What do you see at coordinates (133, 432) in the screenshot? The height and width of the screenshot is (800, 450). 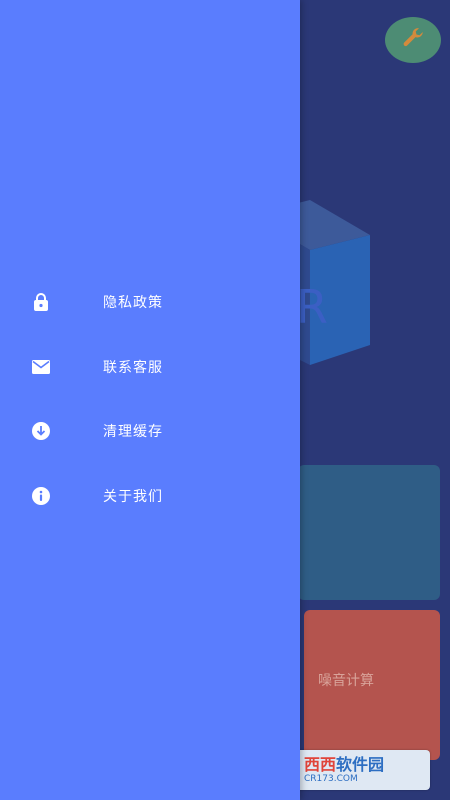 I see `menu-item-label: 清理缓存` at bounding box center [133, 432].